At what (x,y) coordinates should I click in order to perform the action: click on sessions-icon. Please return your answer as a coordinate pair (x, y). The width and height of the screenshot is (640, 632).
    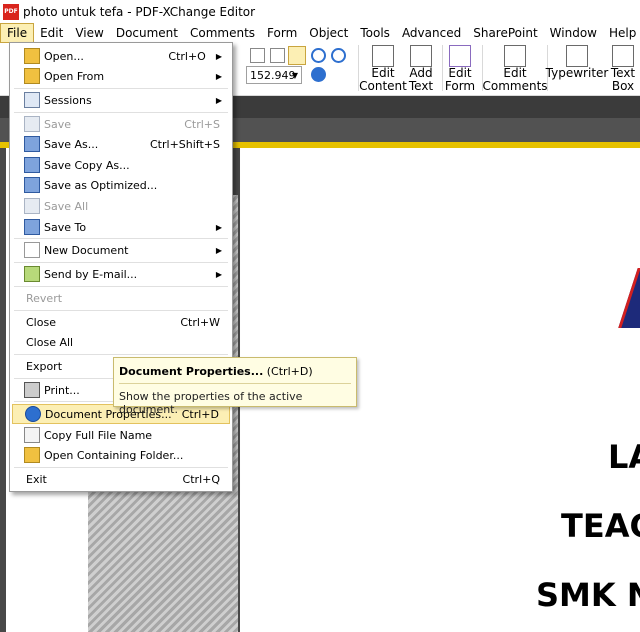
    Looking at the image, I should click on (32, 100).